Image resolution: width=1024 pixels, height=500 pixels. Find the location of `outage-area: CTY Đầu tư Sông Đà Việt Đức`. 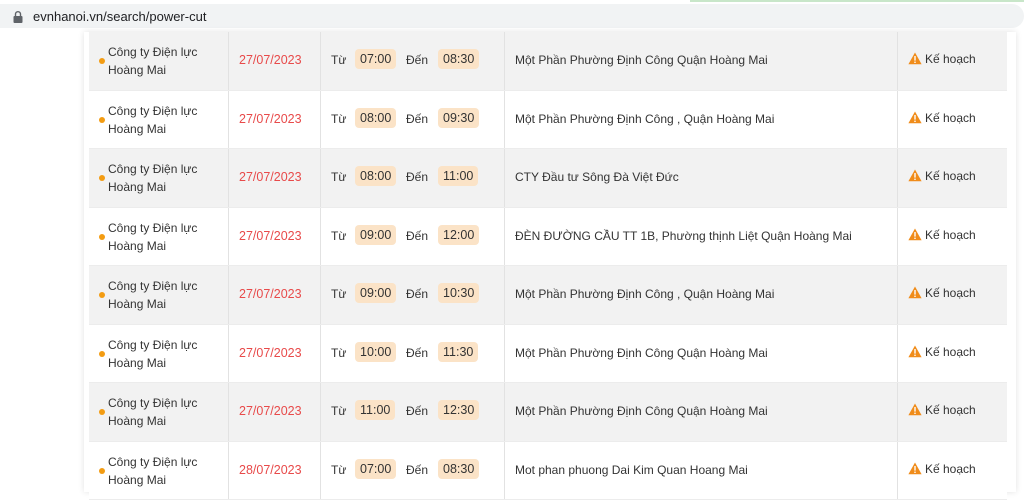

outage-area: CTY Đầu tư Sông Đà Việt Đức is located at coordinates (597, 177).